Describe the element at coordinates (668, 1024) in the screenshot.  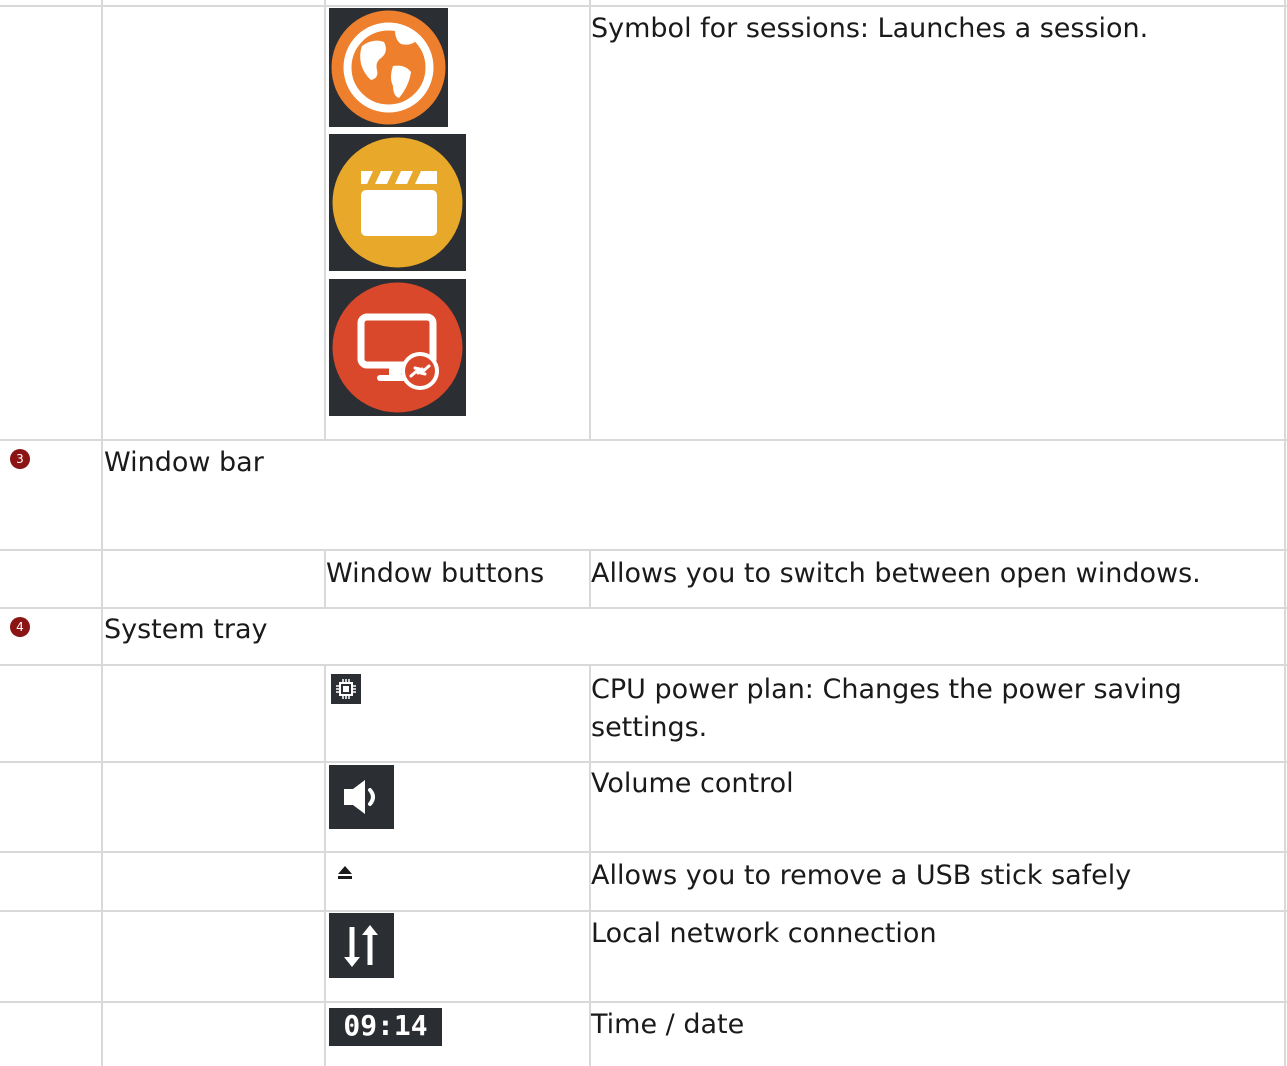
I see `time-date-description: Time / date` at that location.